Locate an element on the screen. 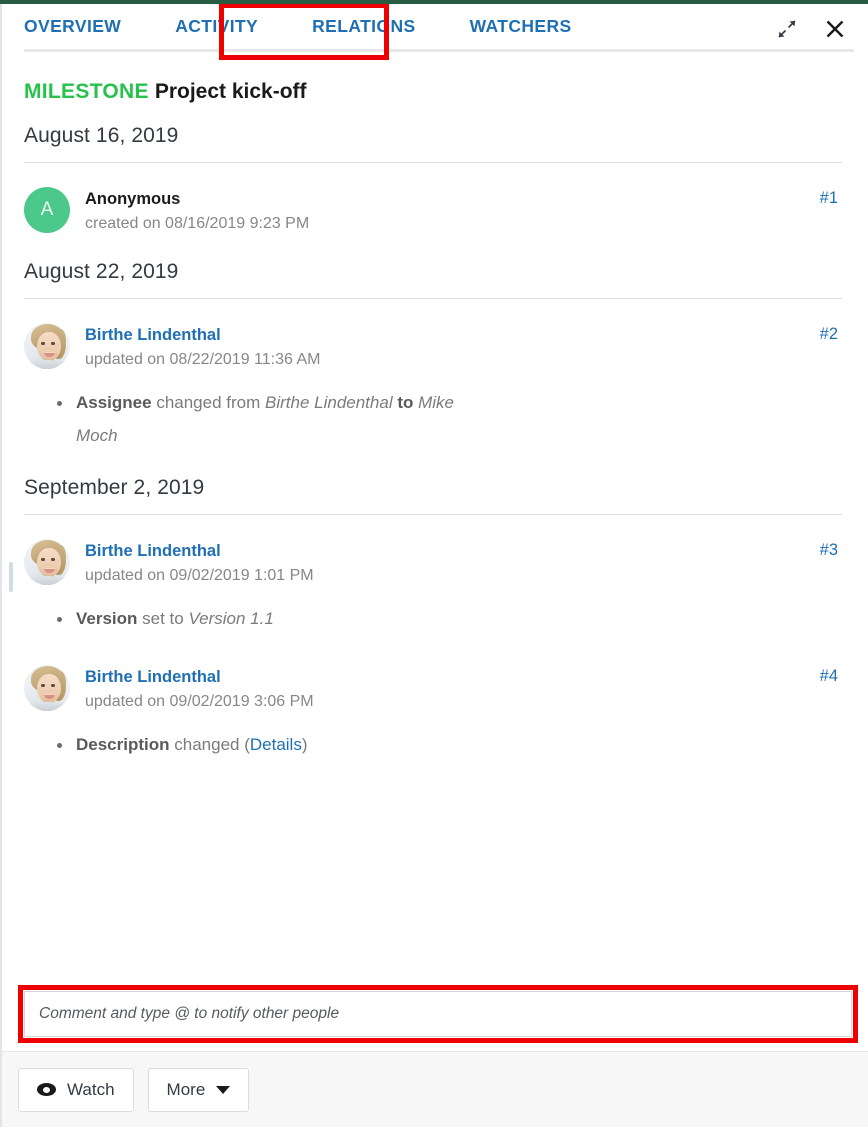 Image resolution: width=868 pixels, height=1127 pixels. tab-bar: OVERVIEW ACTIVITY RELATIONS WATCHERS is located at coordinates (434, 31).